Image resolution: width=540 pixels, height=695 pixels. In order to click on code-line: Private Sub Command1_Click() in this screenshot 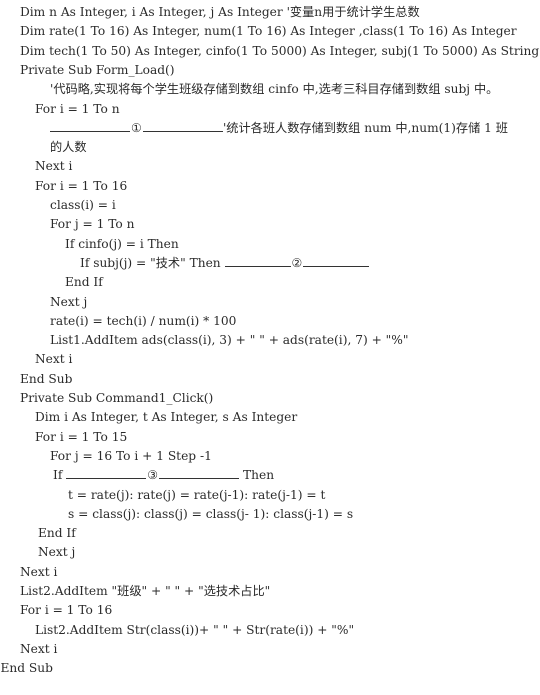, I will do `click(117, 398)`.